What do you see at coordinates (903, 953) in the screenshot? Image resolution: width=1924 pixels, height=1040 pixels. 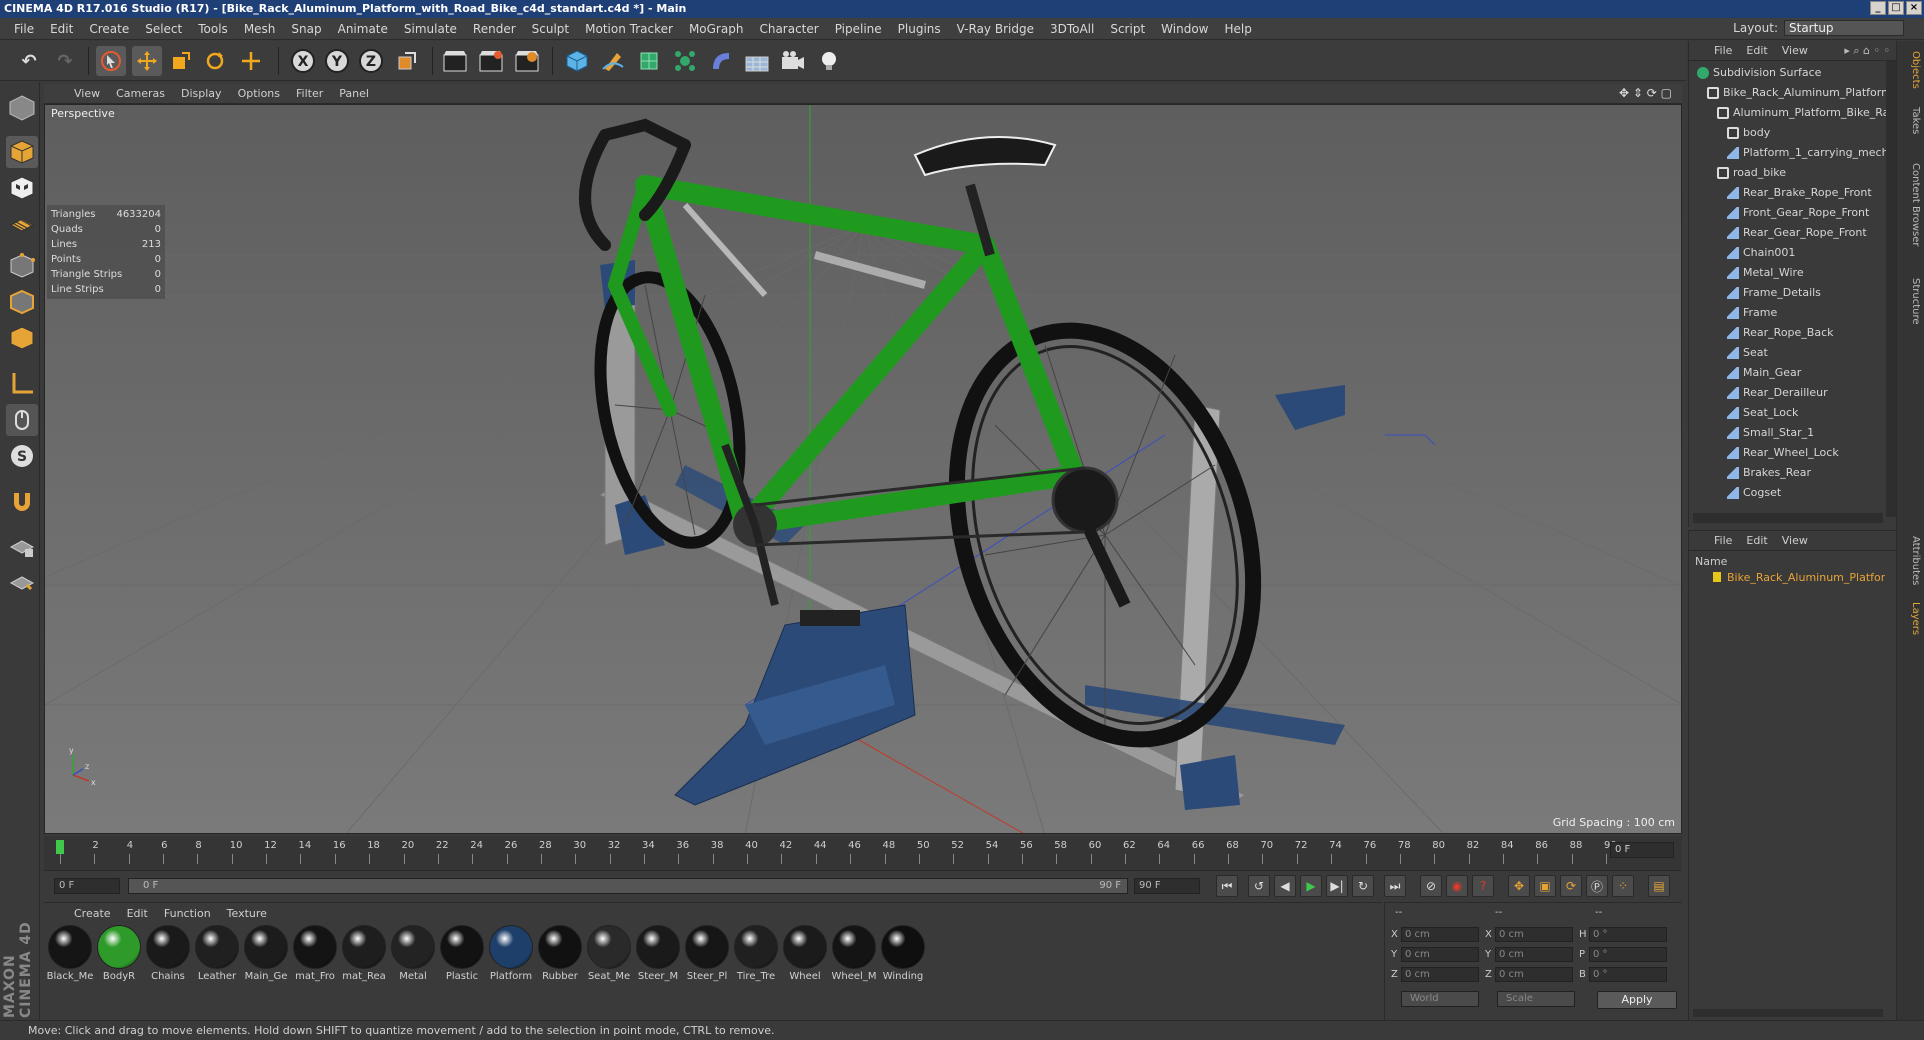 I see `material-item: Winding` at bounding box center [903, 953].